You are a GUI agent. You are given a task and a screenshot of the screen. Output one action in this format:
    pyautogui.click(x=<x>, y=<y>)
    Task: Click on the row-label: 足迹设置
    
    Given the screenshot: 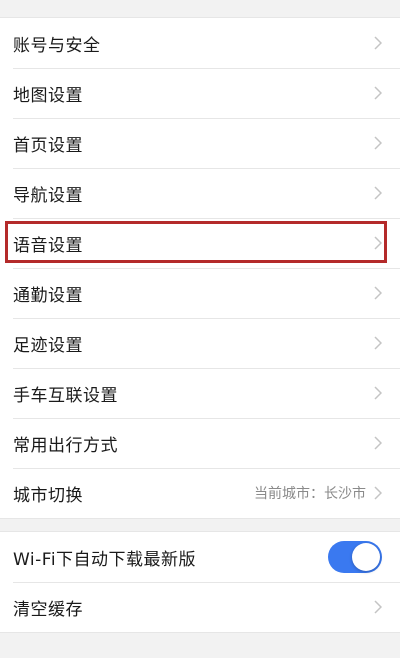 What is the action you would take?
    pyautogui.click(x=48, y=345)
    